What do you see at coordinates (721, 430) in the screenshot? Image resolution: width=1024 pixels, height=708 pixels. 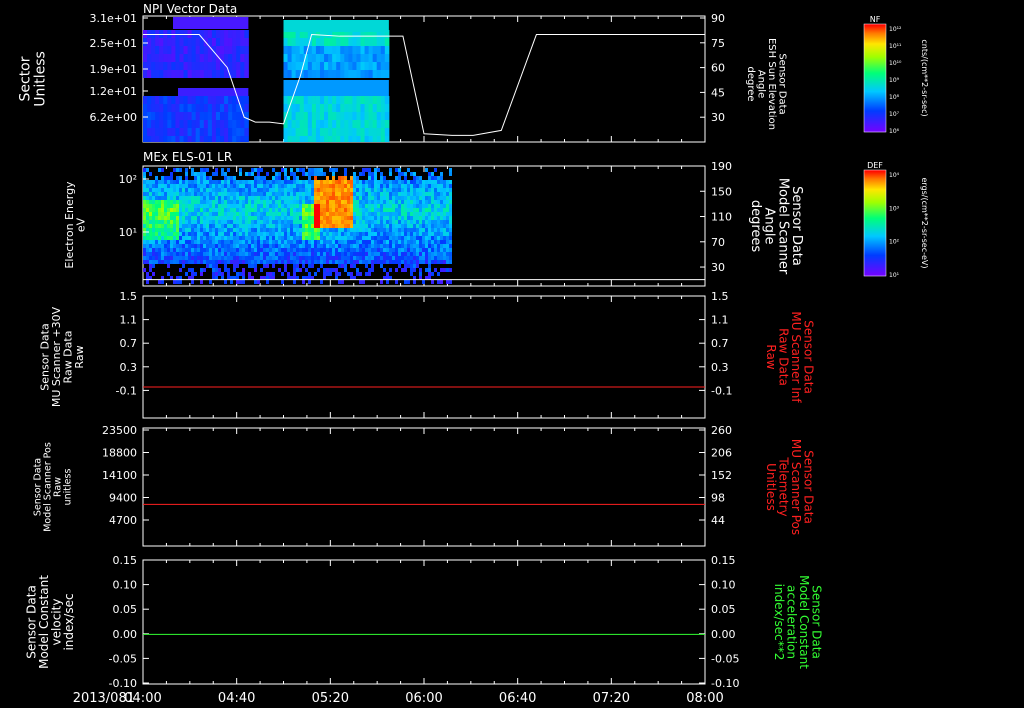 I see `y-tick-label-right: 260` at bounding box center [721, 430].